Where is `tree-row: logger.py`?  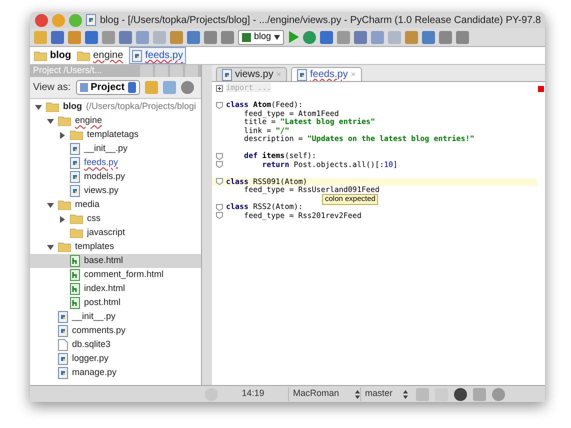 tree-row: logger.py is located at coordinates (115, 359).